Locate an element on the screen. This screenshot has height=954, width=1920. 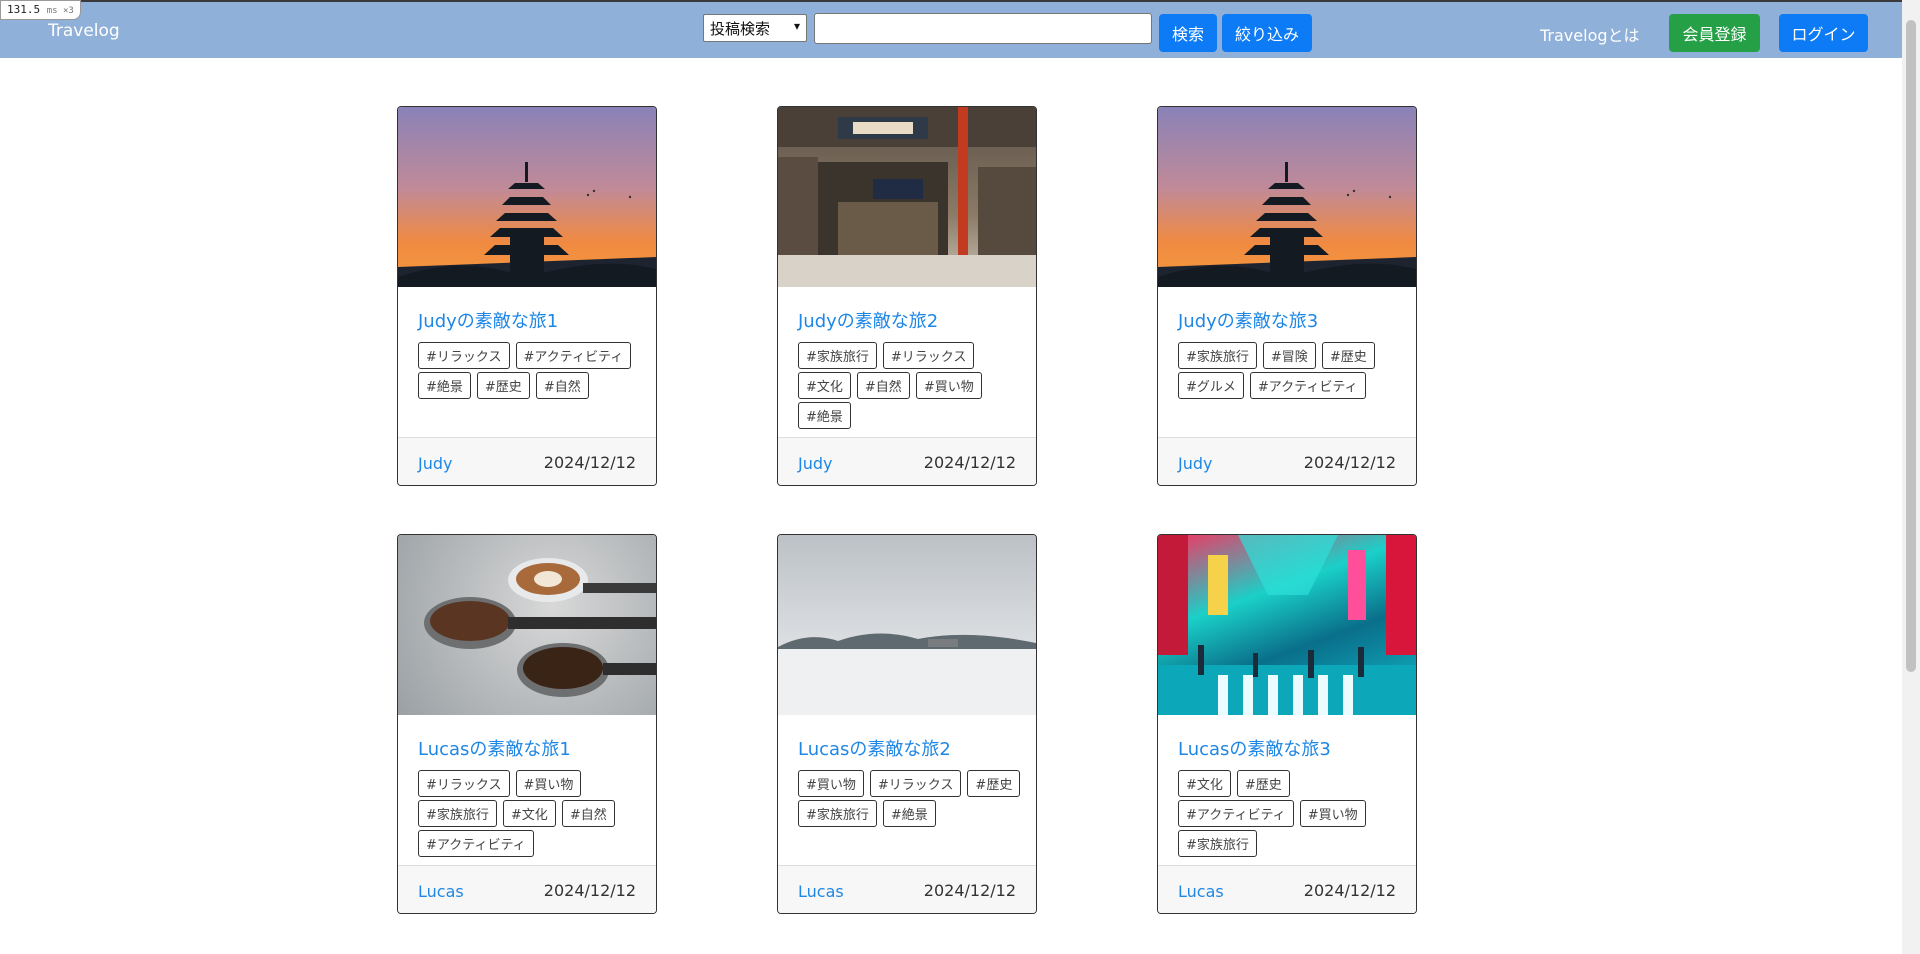
tag-list: #リラックス #アクティビティ #絶景 #歴史 #自然 is located at coordinates (533, 372).